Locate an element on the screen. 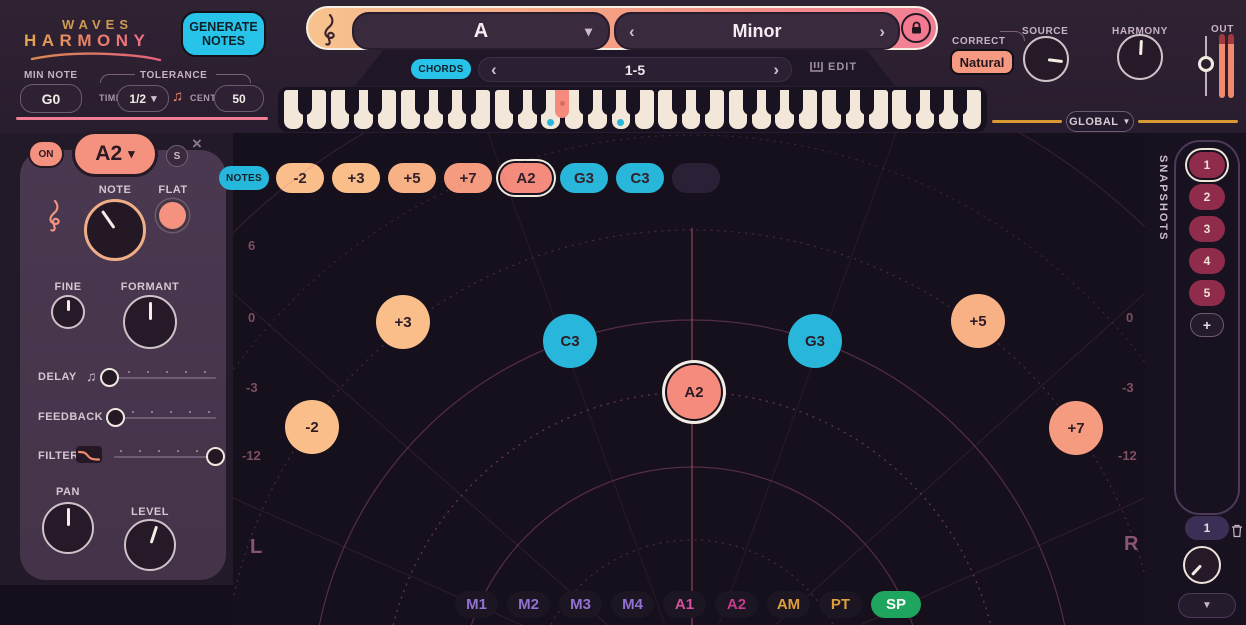 The image size is (1246, 625). note-bubble-A2: A2 is located at coordinates (694, 392).